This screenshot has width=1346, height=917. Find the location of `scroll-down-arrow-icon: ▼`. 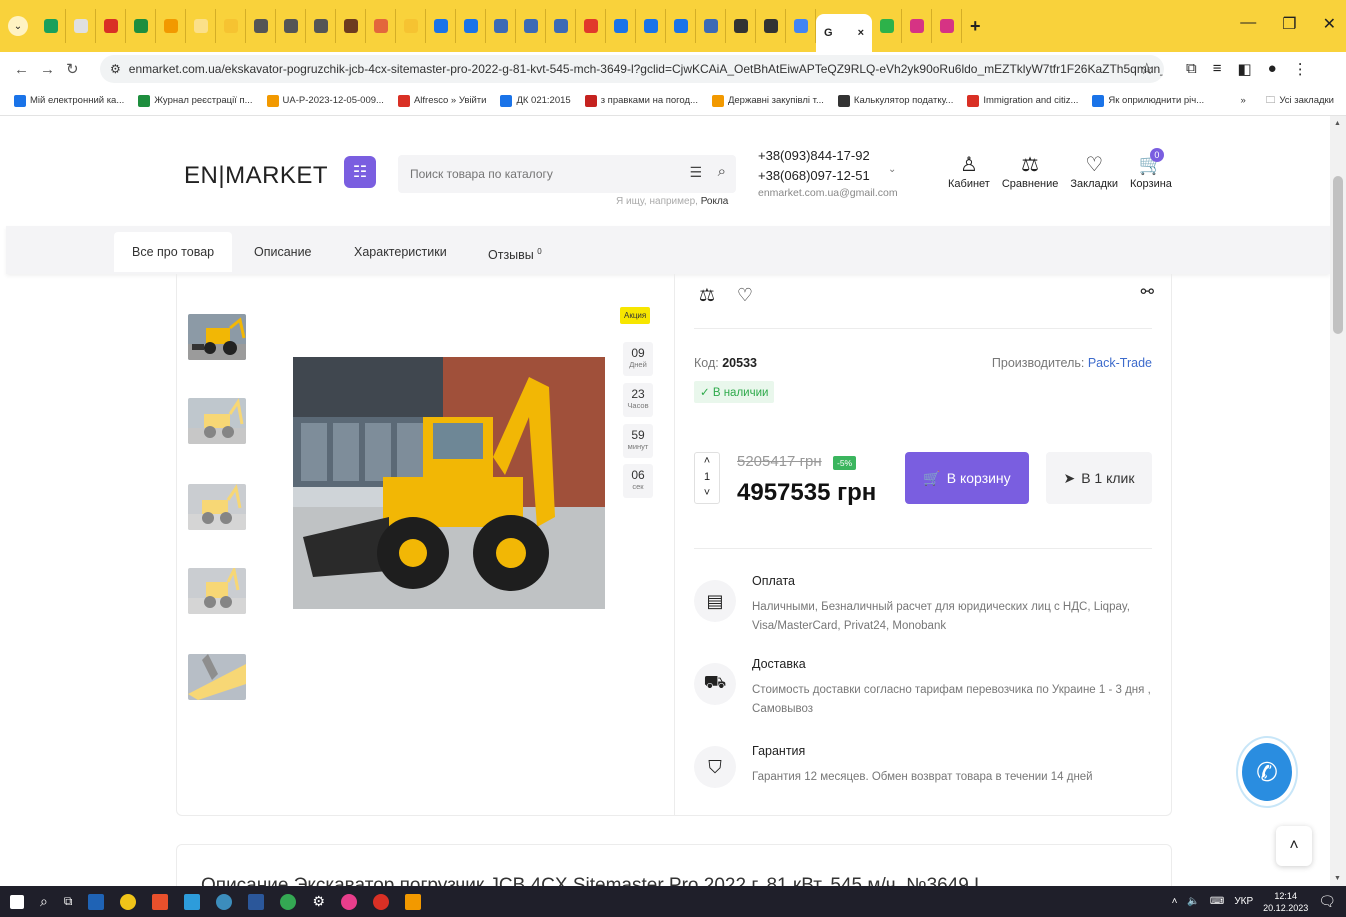

scroll-down-arrow-icon: ▼ is located at coordinates (1337, 878).